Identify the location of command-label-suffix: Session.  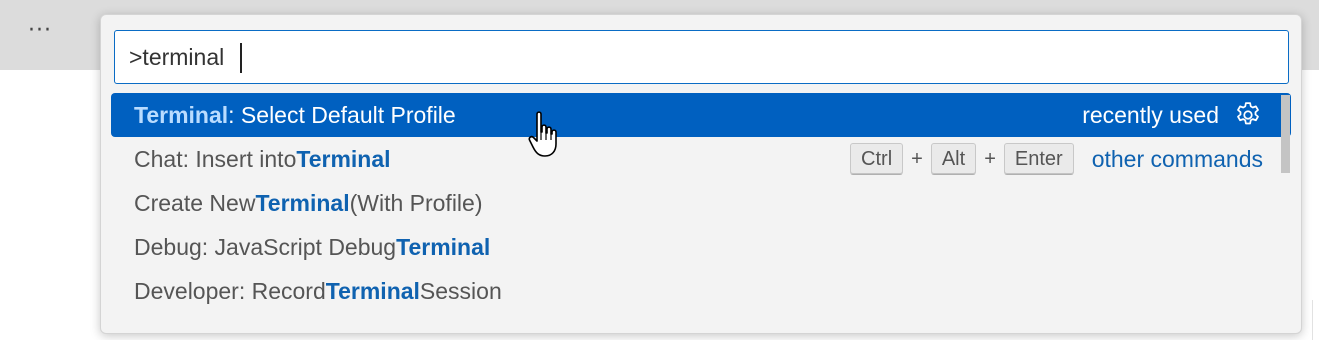
(460, 290).